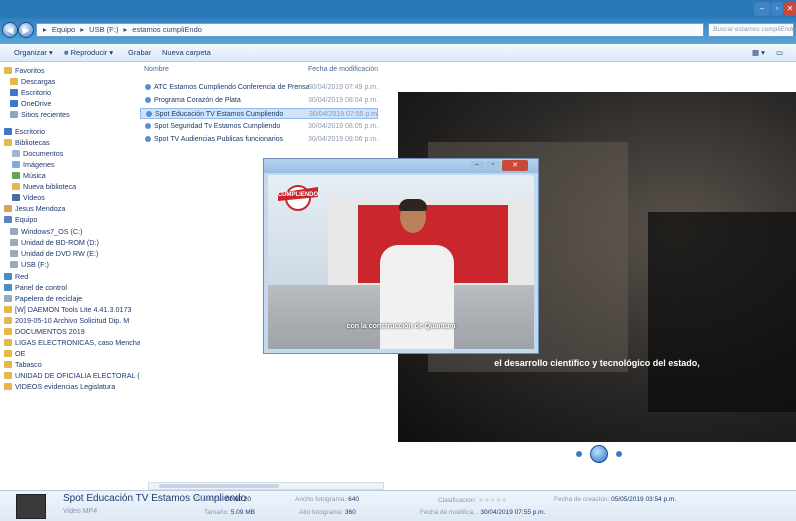  I want to click on maximize-button: ▫, so click(777, 9).